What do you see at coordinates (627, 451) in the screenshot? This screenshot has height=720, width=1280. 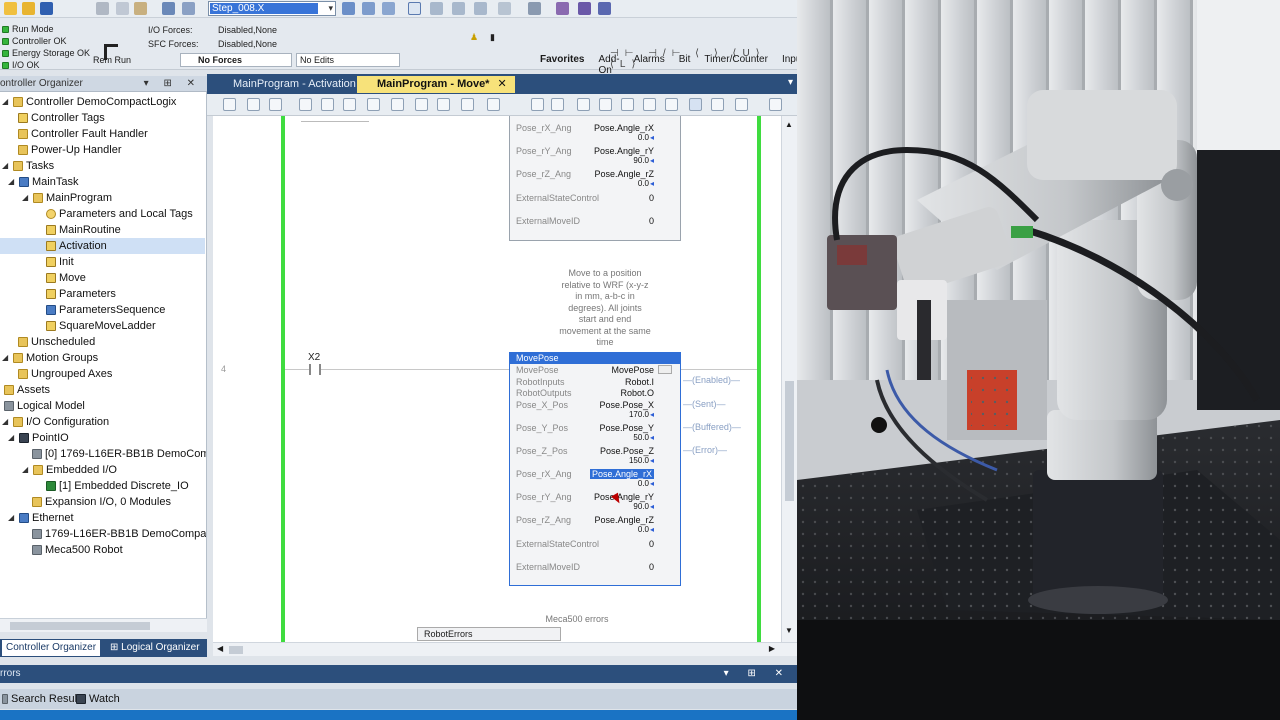 I see `param-tag: Pose.Pose_Z` at bounding box center [627, 451].